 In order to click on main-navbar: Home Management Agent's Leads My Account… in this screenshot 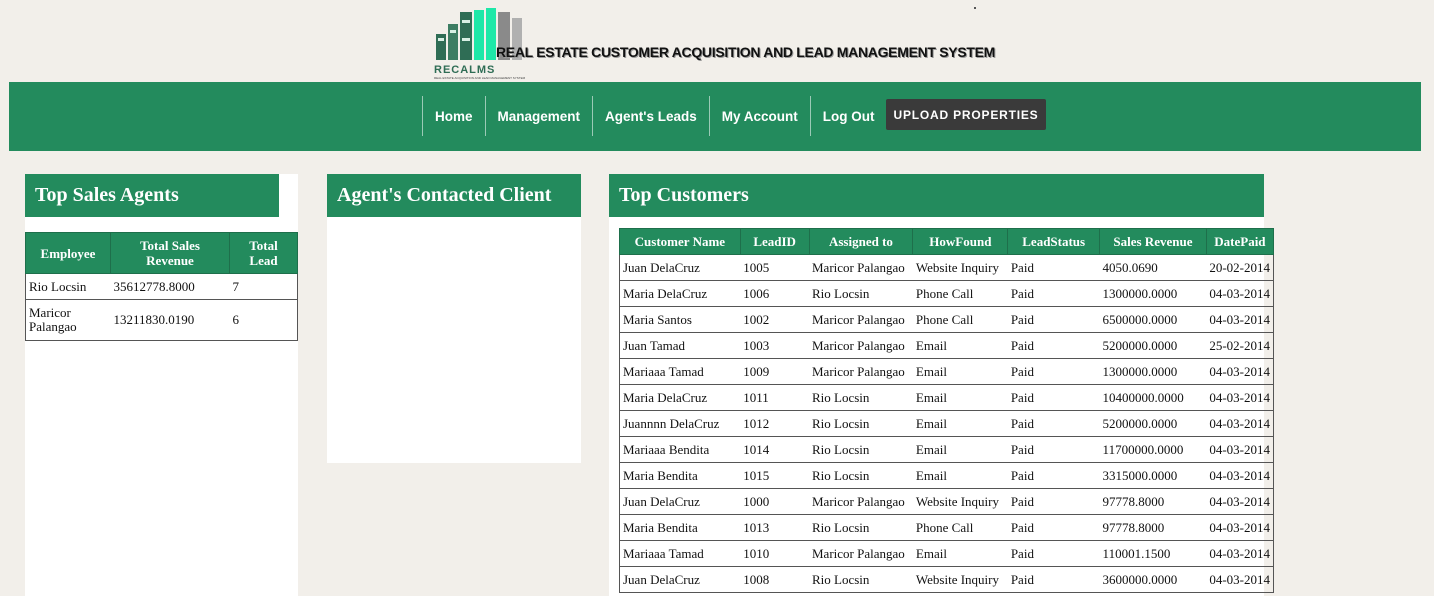, I will do `click(715, 116)`.